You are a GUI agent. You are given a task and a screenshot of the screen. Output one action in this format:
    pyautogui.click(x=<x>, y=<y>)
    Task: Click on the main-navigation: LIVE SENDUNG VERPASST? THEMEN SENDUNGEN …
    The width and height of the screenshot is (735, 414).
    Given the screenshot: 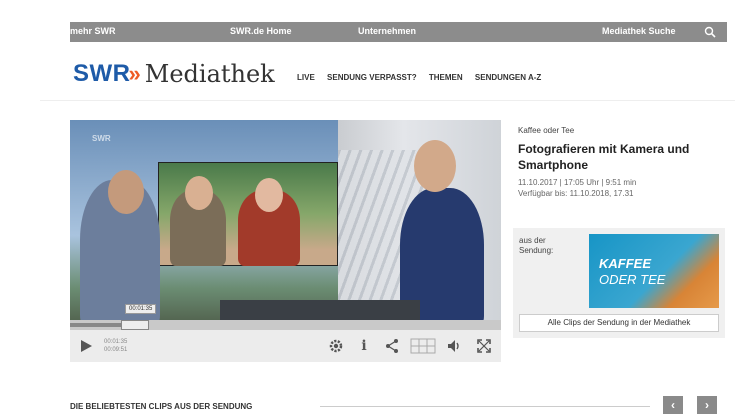 What is the action you would take?
    pyautogui.click(x=424, y=77)
    